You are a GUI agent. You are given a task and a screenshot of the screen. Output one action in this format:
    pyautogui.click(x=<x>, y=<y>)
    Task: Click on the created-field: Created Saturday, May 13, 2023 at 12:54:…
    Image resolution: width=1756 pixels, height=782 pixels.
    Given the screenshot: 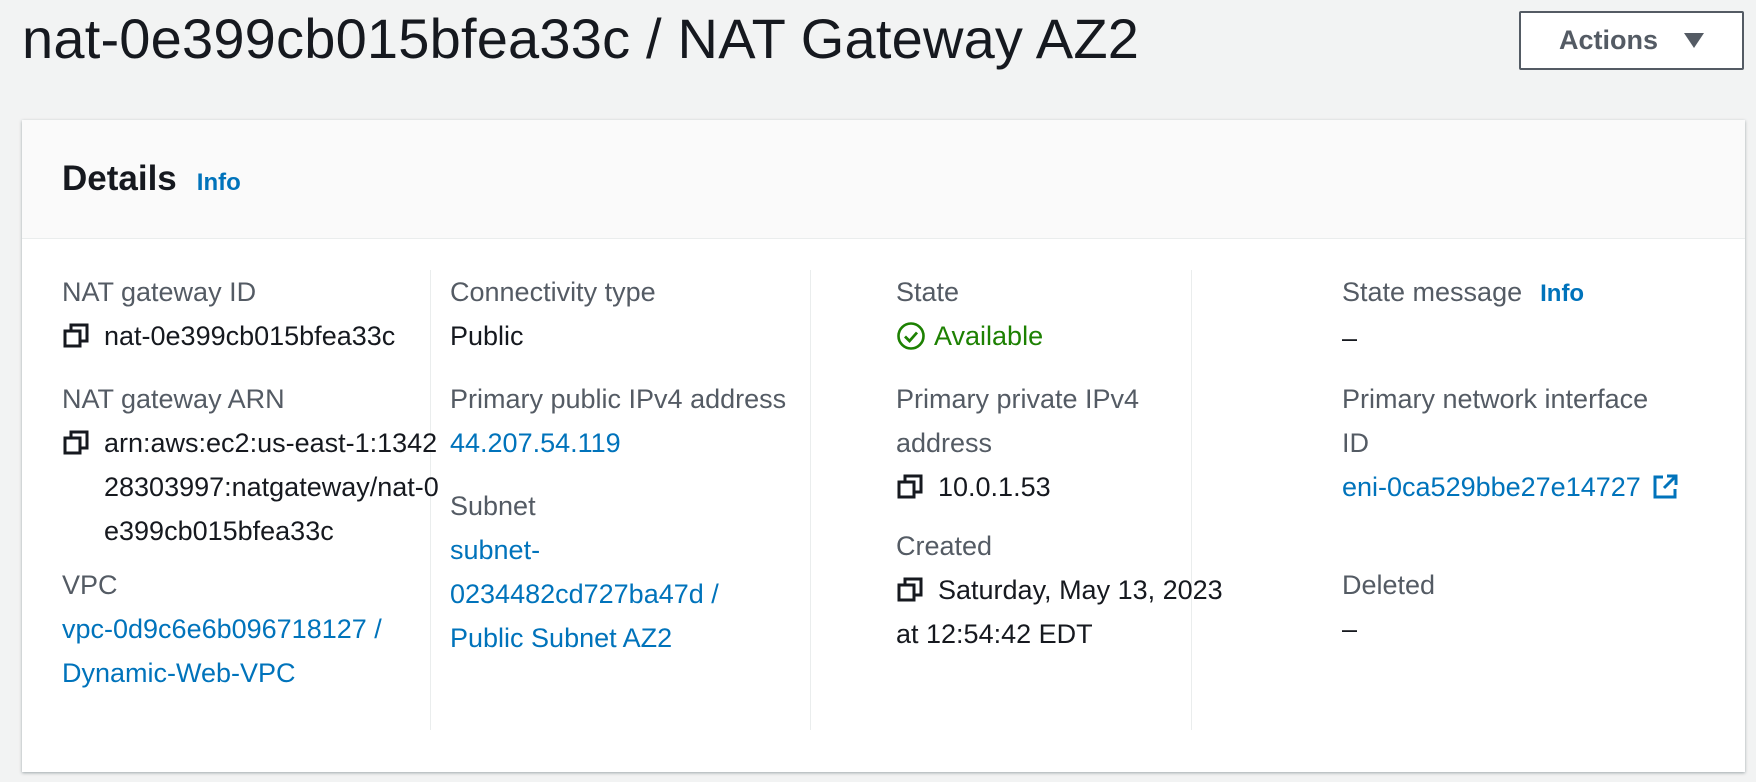 What is the action you would take?
    pyautogui.click(x=1071, y=590)
    